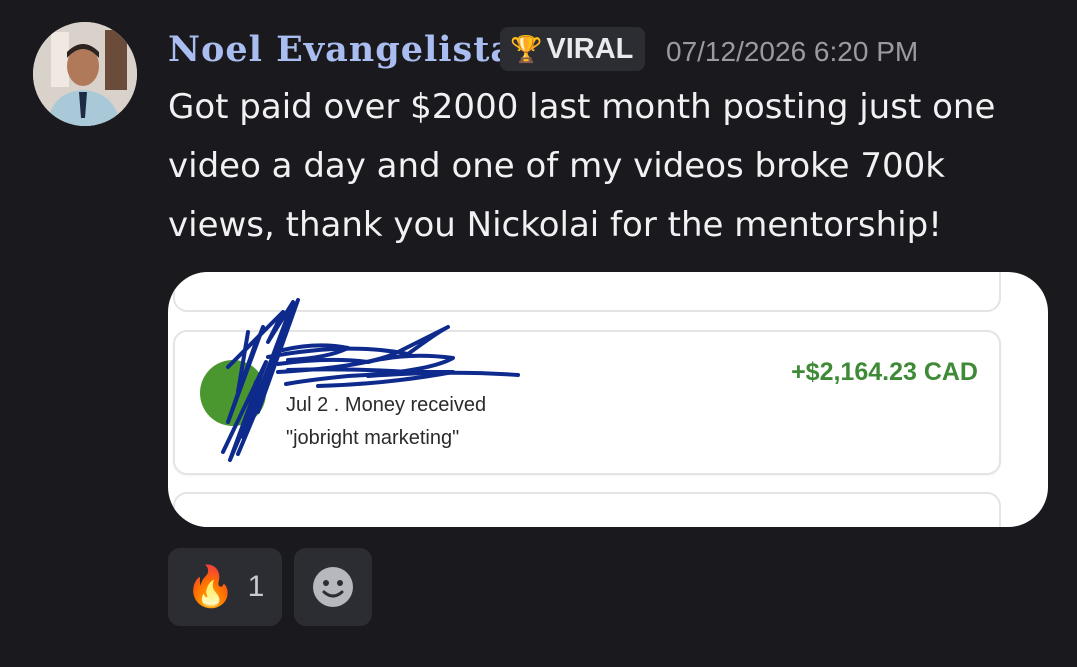 The width and height of the screenshot is (1077, 667). Describe the element at coordinates (526, 49) in the screenshot. I see `trophy-icon: 🏆` at that location.